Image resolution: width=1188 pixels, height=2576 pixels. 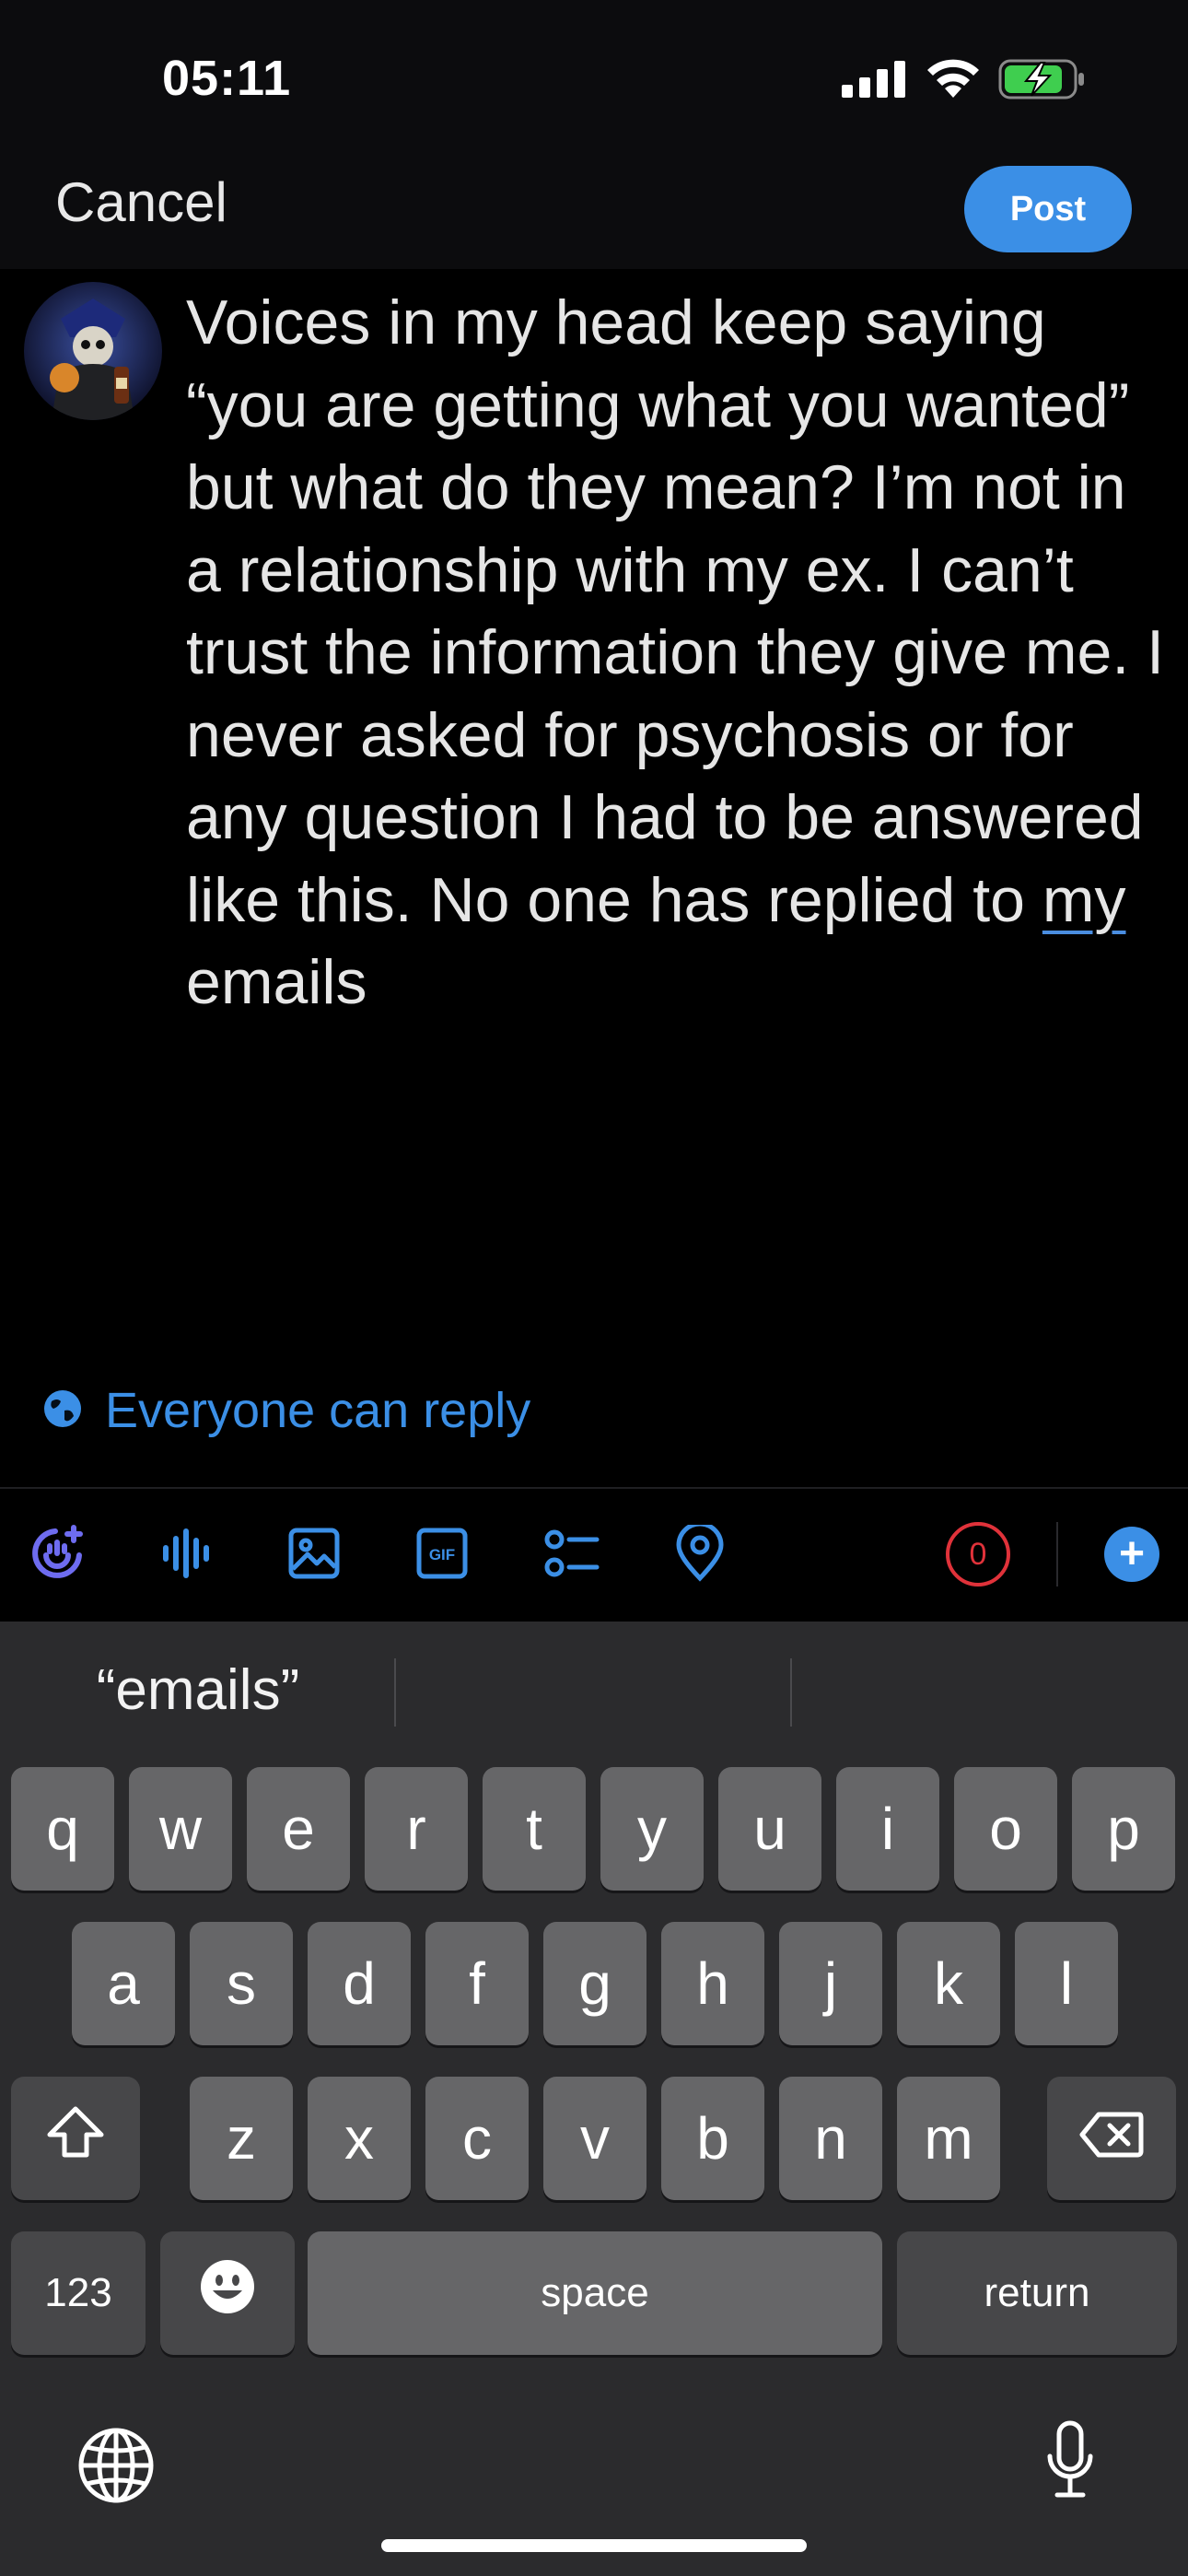 I want to click on emoji-key, so click(x=227, y=2293).